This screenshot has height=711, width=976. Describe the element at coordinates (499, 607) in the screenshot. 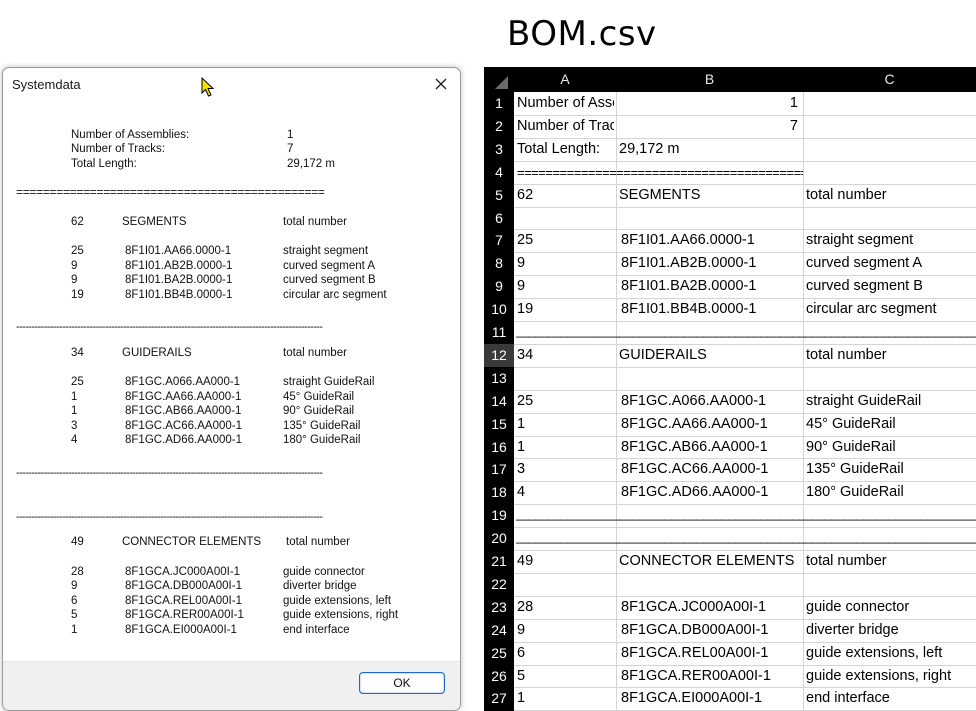

I see `row-header: 23` at that location.